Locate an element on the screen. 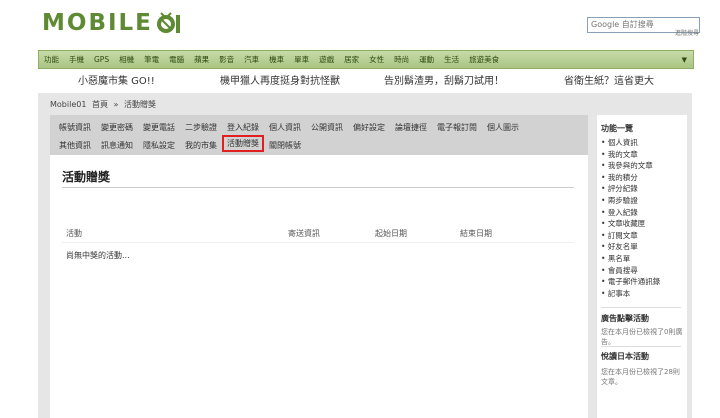  nav-item: 機車 is located at coordinates (276, 59).